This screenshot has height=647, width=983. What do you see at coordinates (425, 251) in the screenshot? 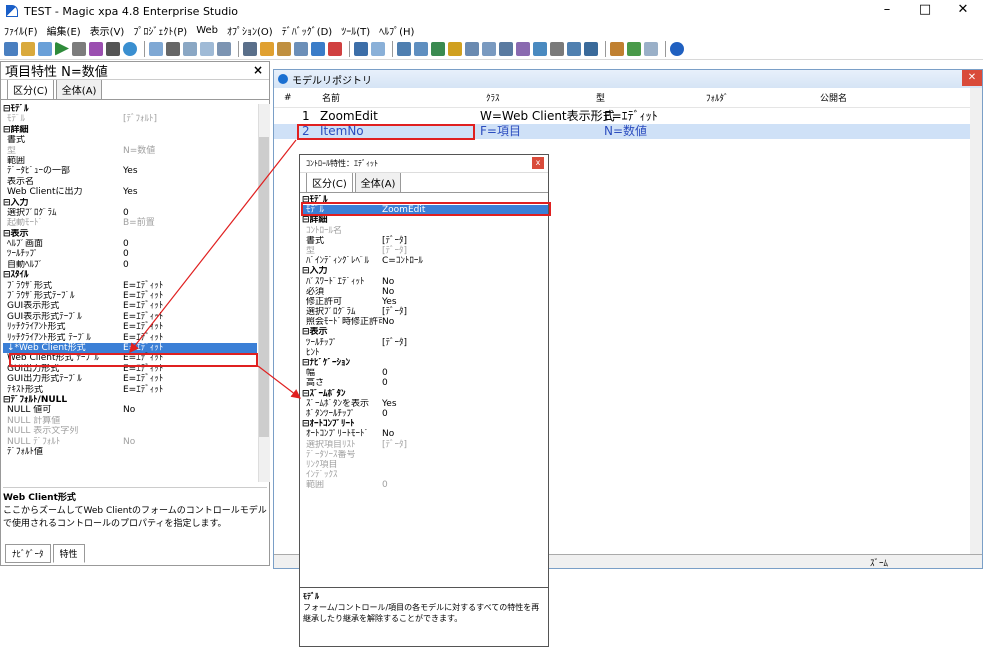
I see `property-row: 型 [ﾃﾞｰﾀ]` at bounding box center [425, 251].